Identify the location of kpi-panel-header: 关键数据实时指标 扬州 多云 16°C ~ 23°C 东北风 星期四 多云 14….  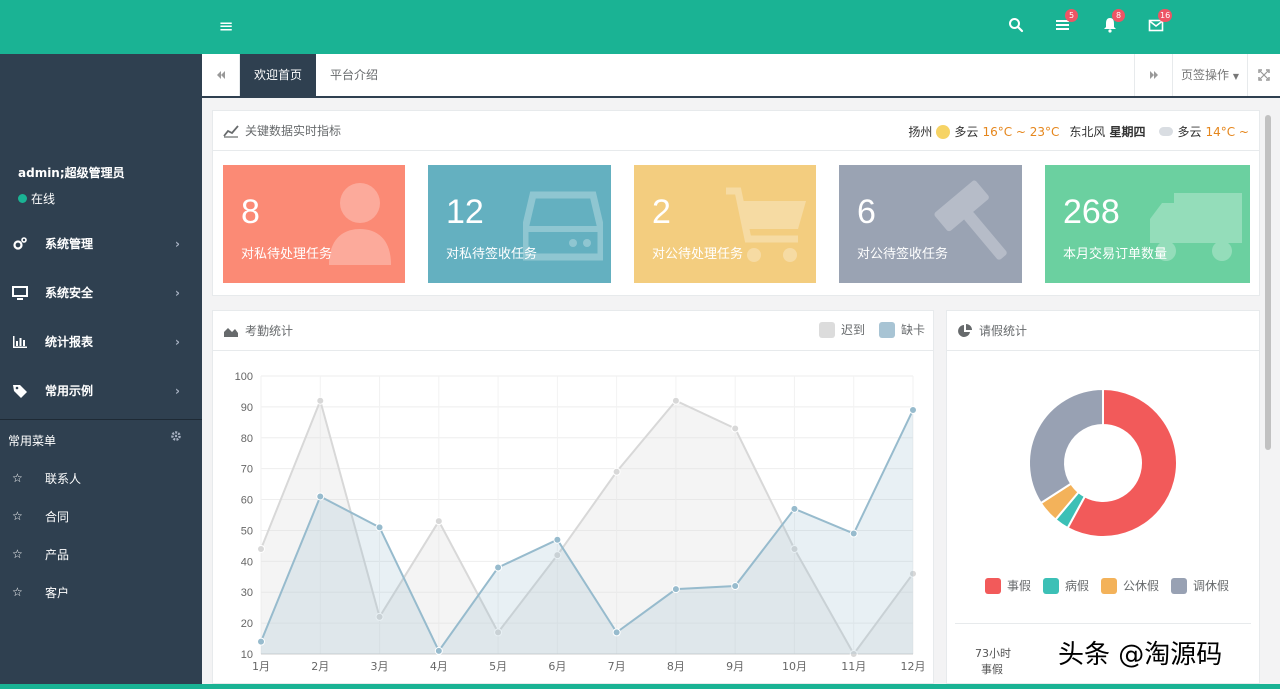
(736, 131).